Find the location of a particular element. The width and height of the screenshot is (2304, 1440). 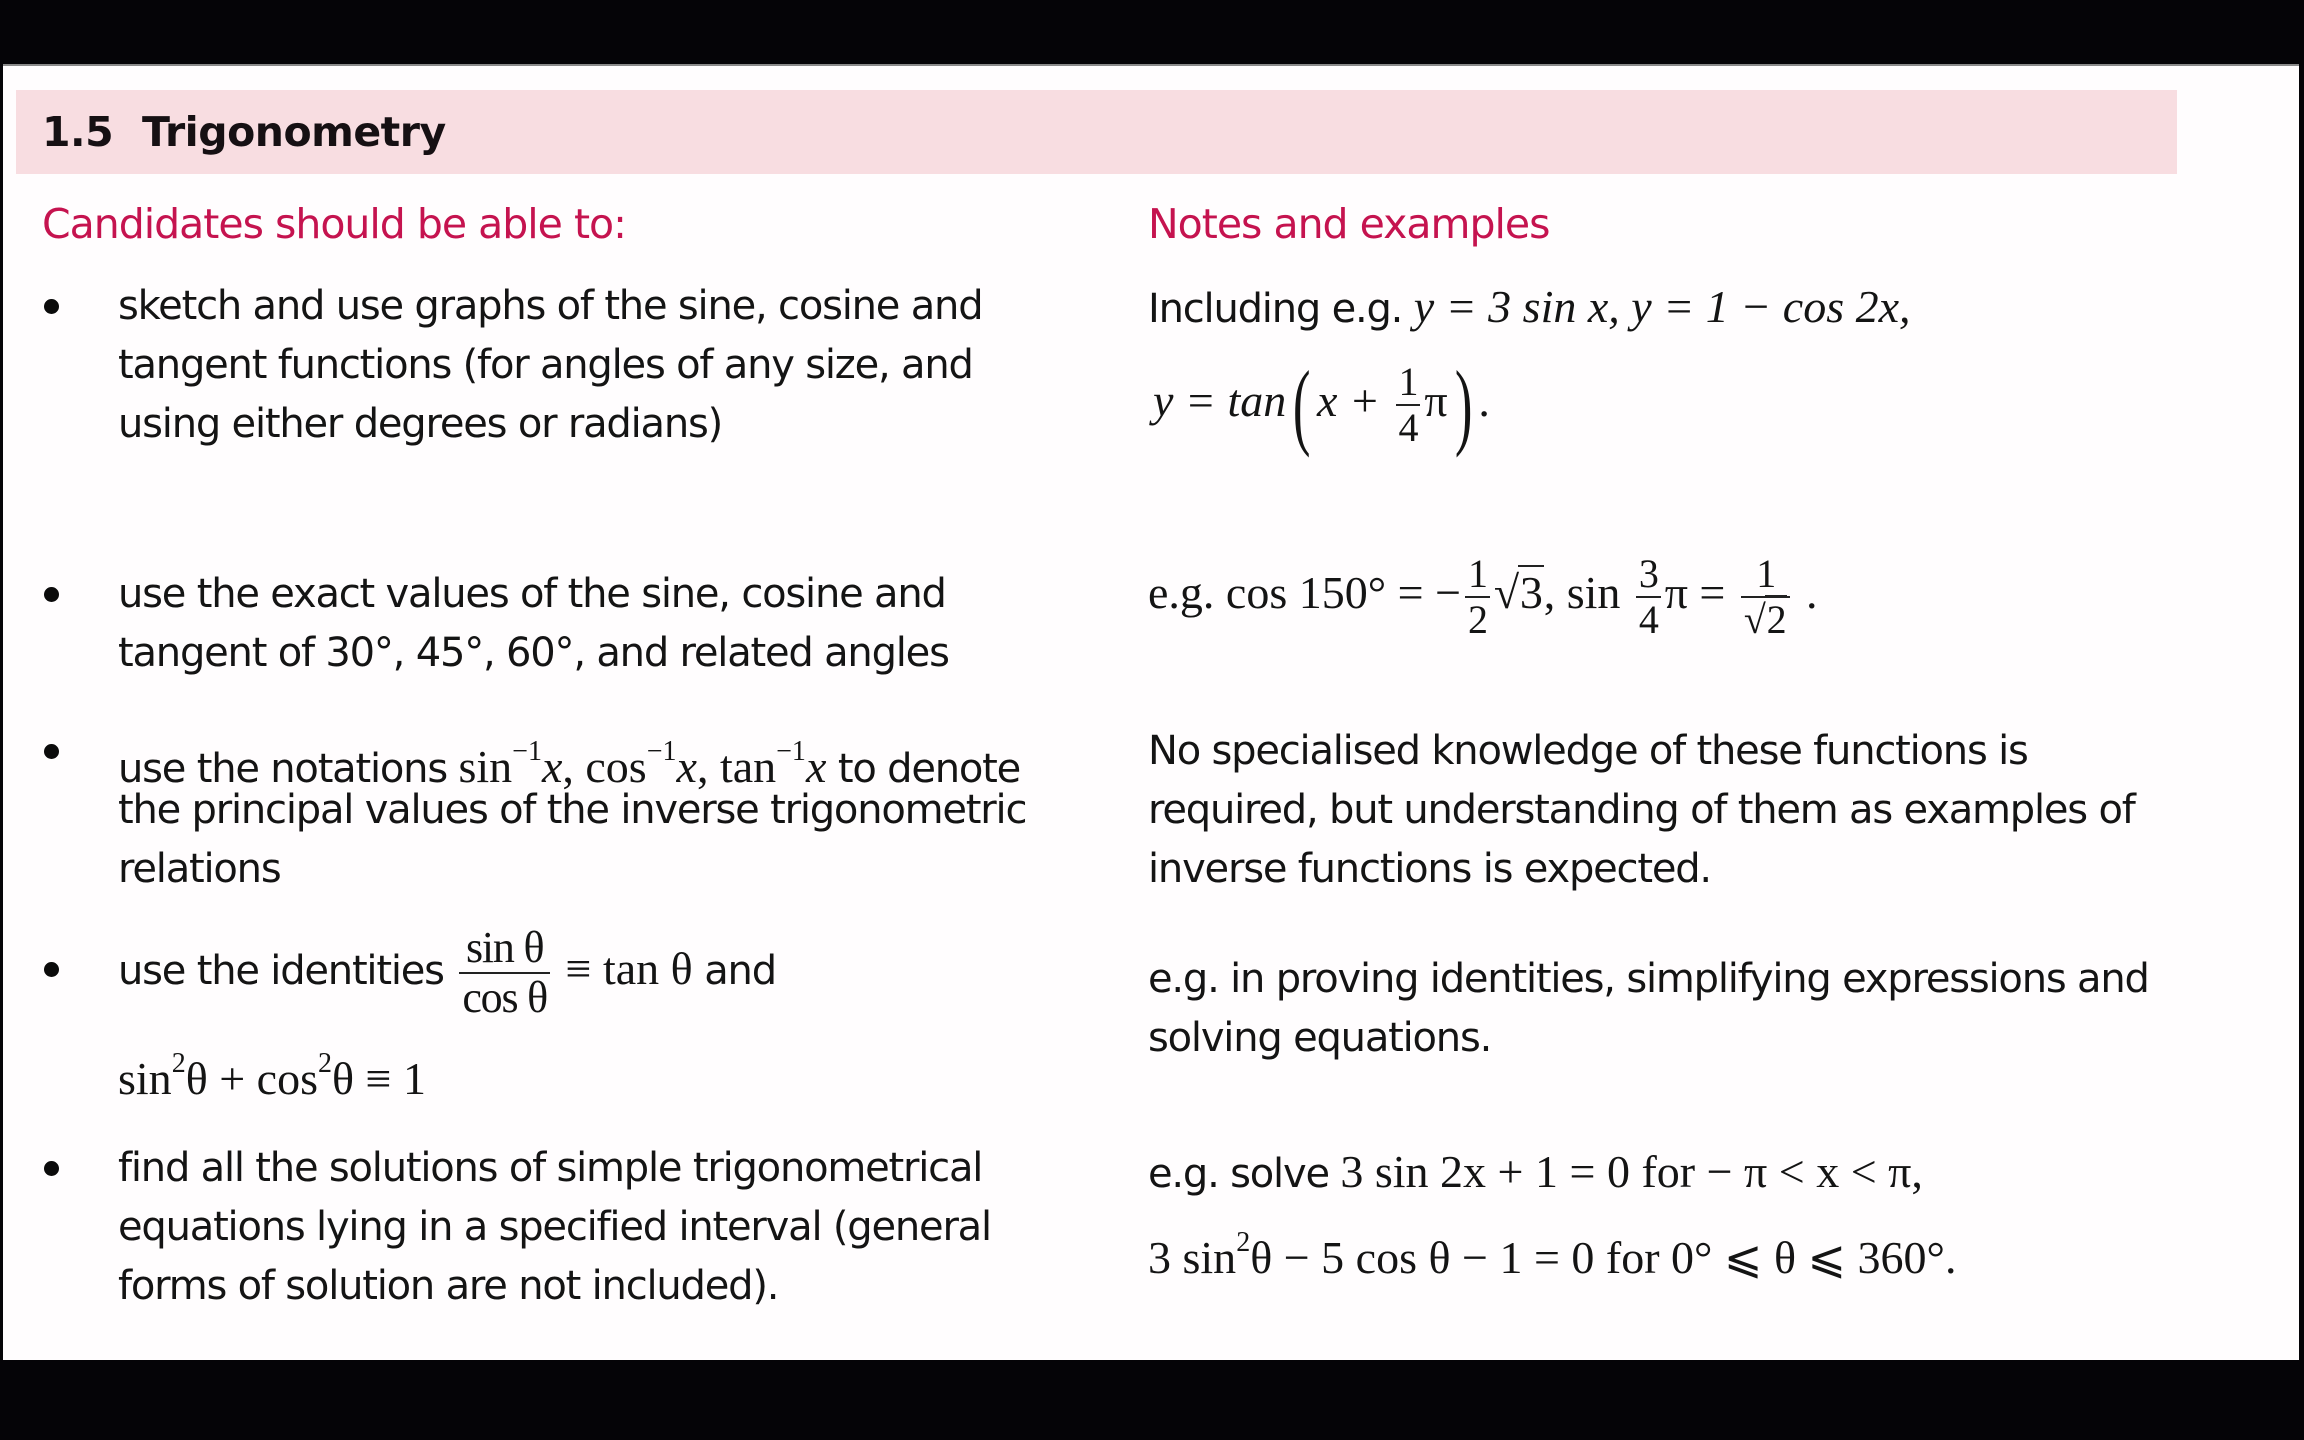

note-1-line-2: y = tan(x + 1 4 π). is located at coordinates (1321, 404).